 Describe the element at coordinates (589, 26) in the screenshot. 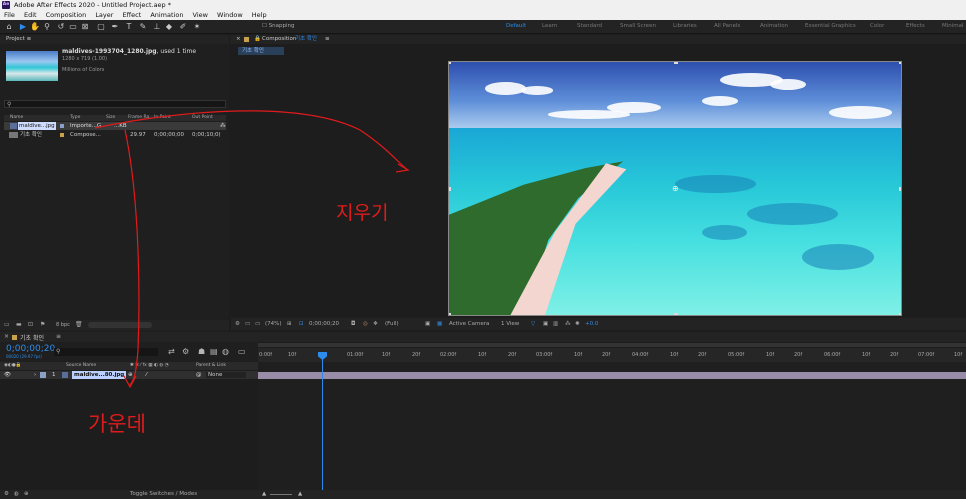

I see `workspace-standard: Standard` at that location.